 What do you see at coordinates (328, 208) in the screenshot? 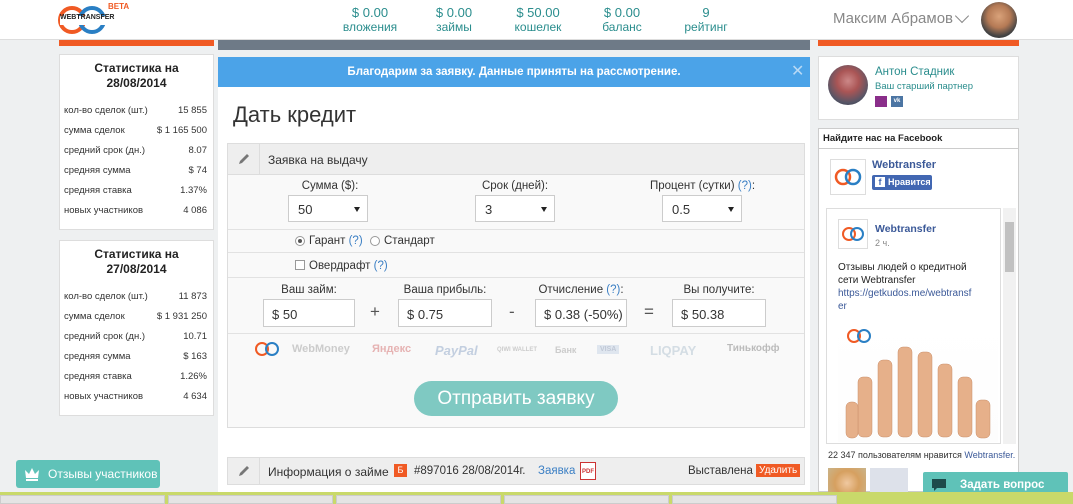
I see `amount-select: 50` at bounding box center [328, 208].